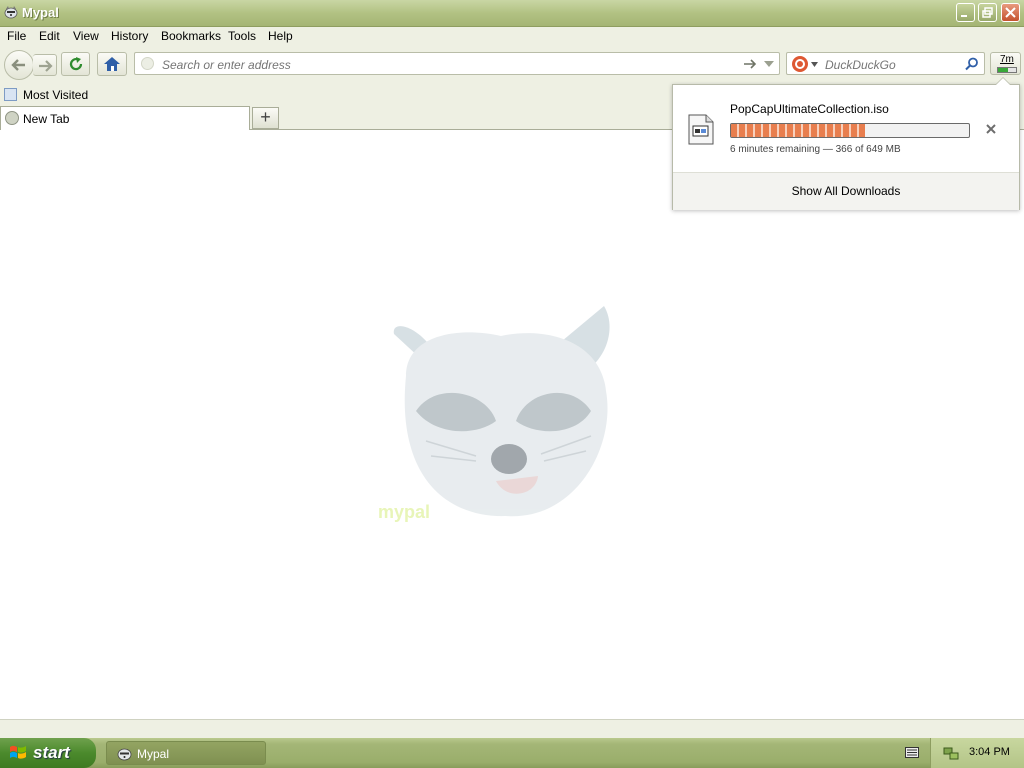 The height and width of the screenshot is (768, 1024). I want to click on taskbar-item-label: Mypal, so click(153, 754).